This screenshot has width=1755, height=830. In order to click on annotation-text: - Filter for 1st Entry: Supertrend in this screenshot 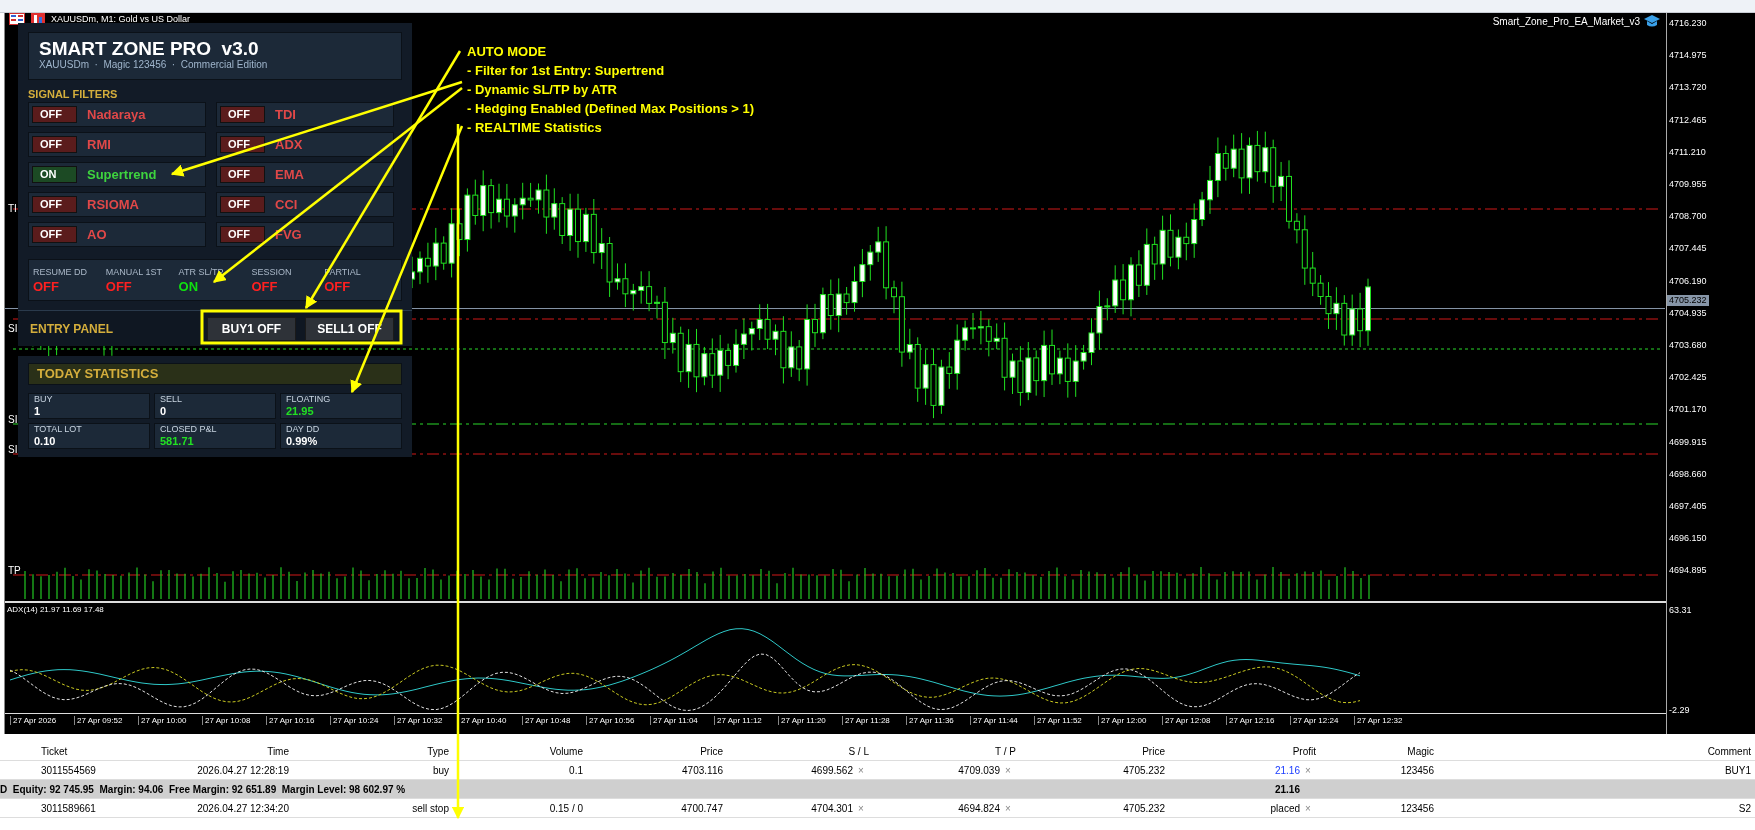, I will do `click(566, 71)`.